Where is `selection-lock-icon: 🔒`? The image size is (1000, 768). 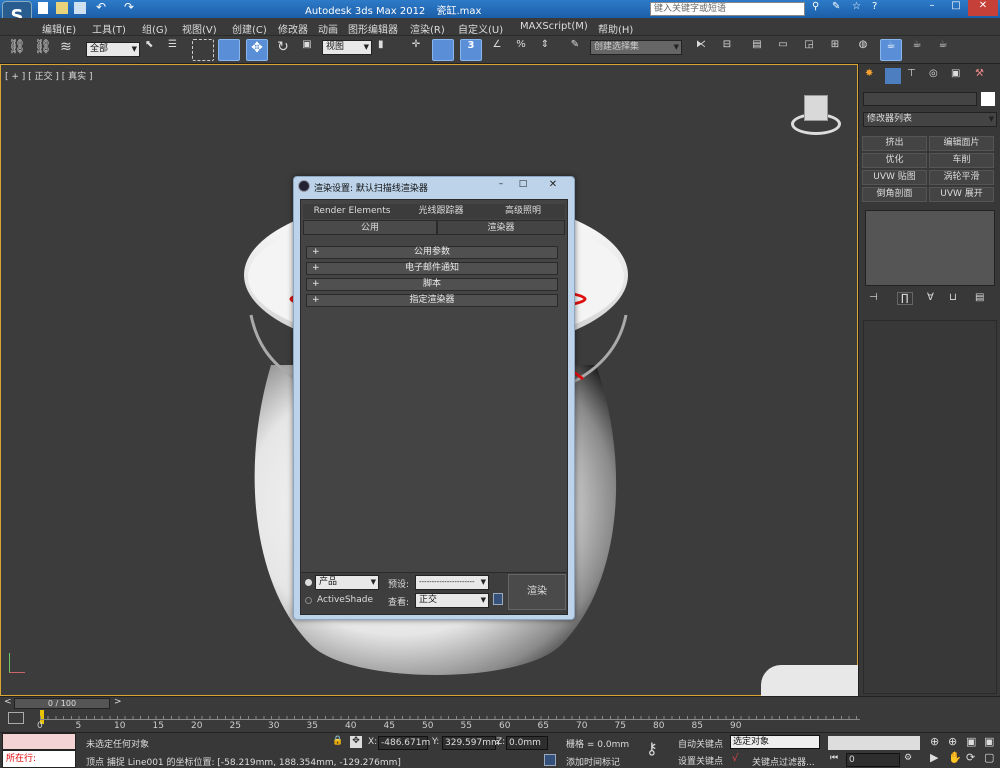
selection-lock-icon: 🔒 is located at coordinates (337, 741).